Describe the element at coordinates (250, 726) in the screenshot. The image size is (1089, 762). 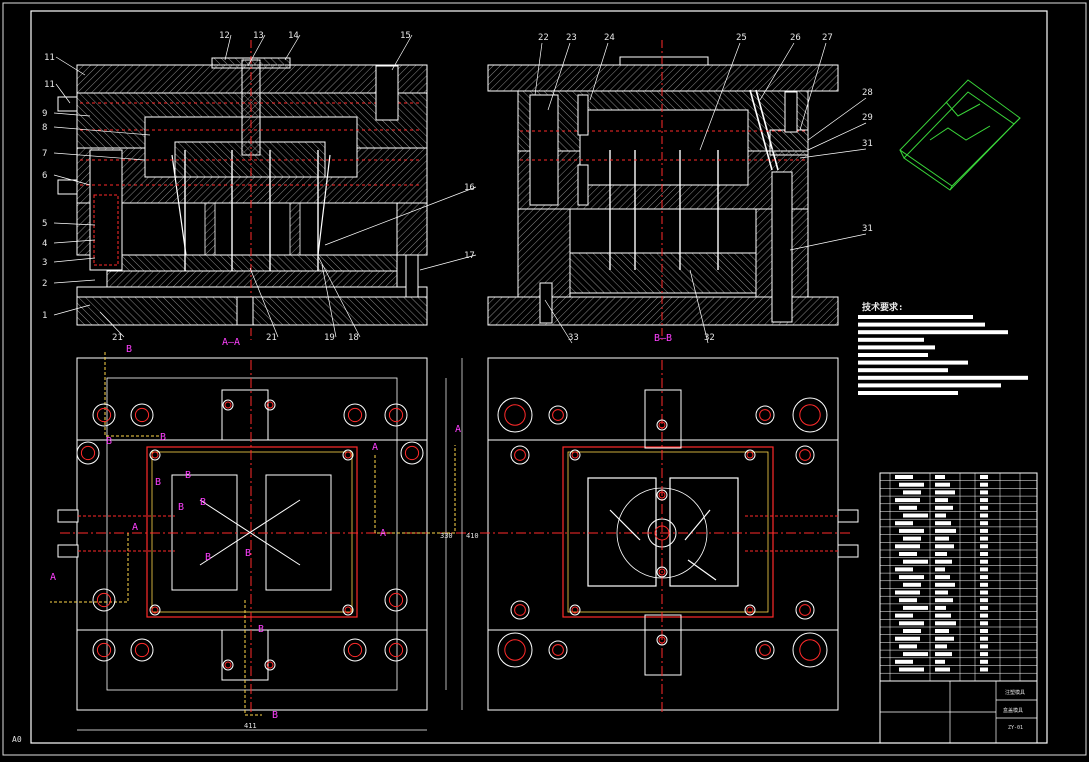
I see `dim-bottom-value: 411` at that location.